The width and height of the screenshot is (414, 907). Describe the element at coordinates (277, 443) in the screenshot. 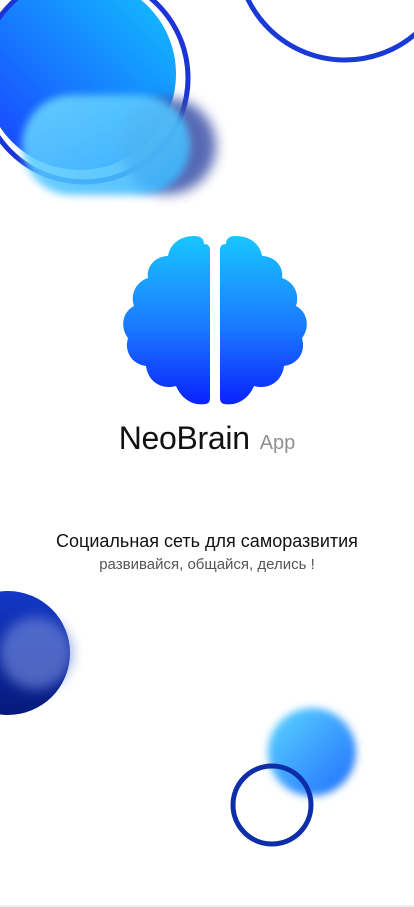

I see `brand-suffix: App` at that location.